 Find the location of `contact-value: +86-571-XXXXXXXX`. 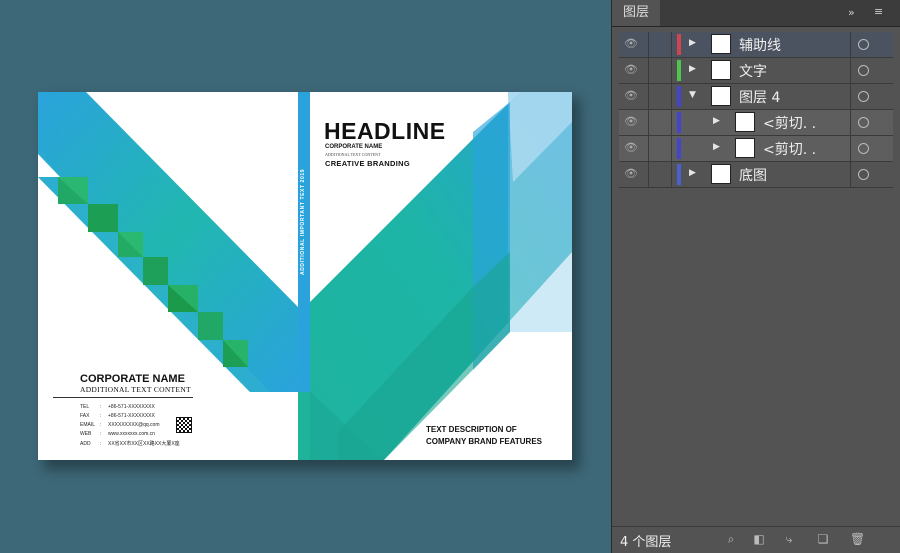

contact-value: +86-571-XXXXXXXX is located at coordinates (131, 416).